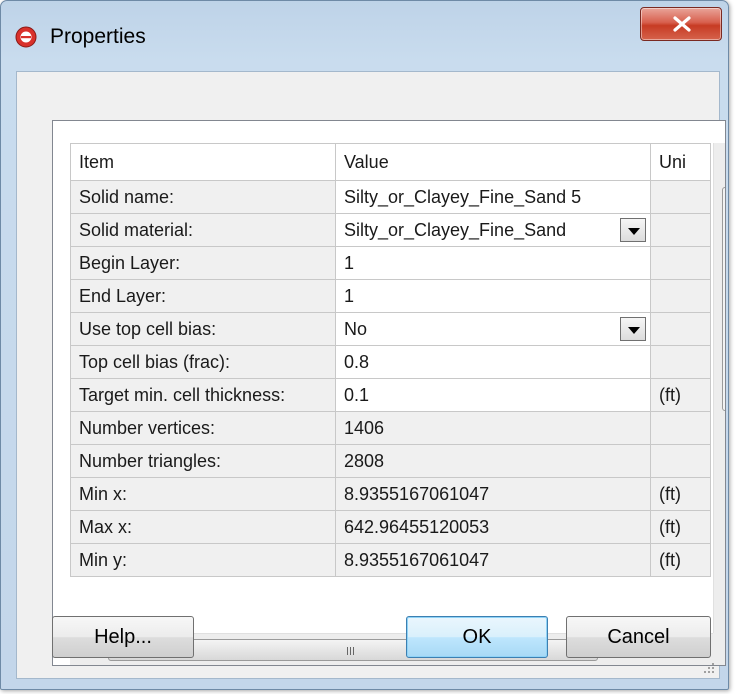  What do you see at coordinates (719, 158) in the screenshot?
I see `scroll-up-arrow-icon` at bounding box center [719, 158].